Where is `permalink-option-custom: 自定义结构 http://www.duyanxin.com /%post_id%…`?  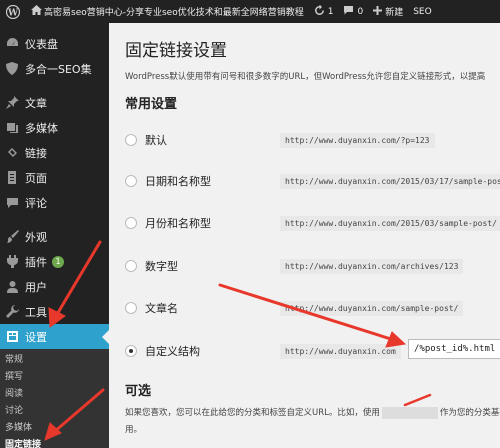 permalink-option-custom: 自定义结构 http://www.duyanxin.com /%post_id%… is located at coordinates (312, 350).